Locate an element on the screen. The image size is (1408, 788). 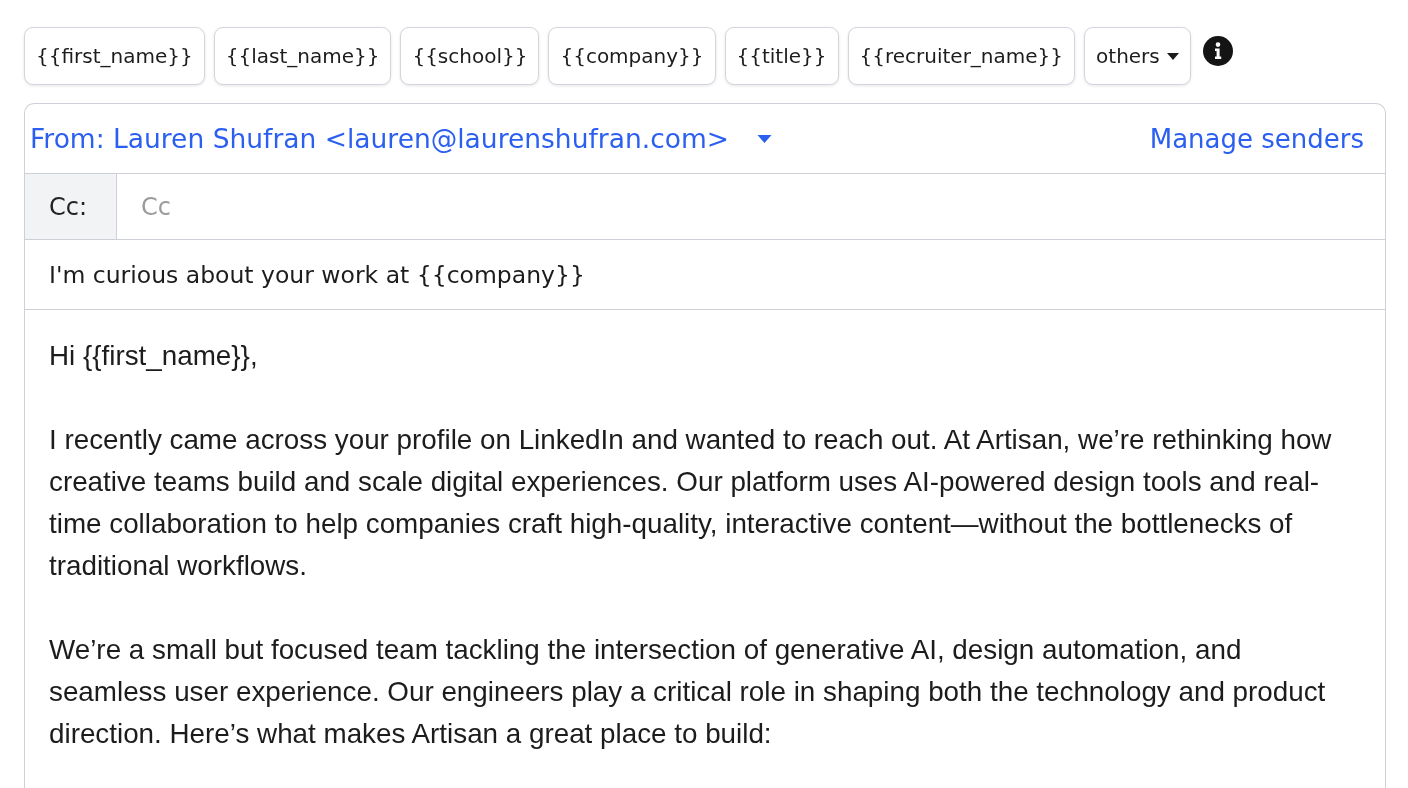
variable-chip: {{company}} is located at coordinates (632, 56).